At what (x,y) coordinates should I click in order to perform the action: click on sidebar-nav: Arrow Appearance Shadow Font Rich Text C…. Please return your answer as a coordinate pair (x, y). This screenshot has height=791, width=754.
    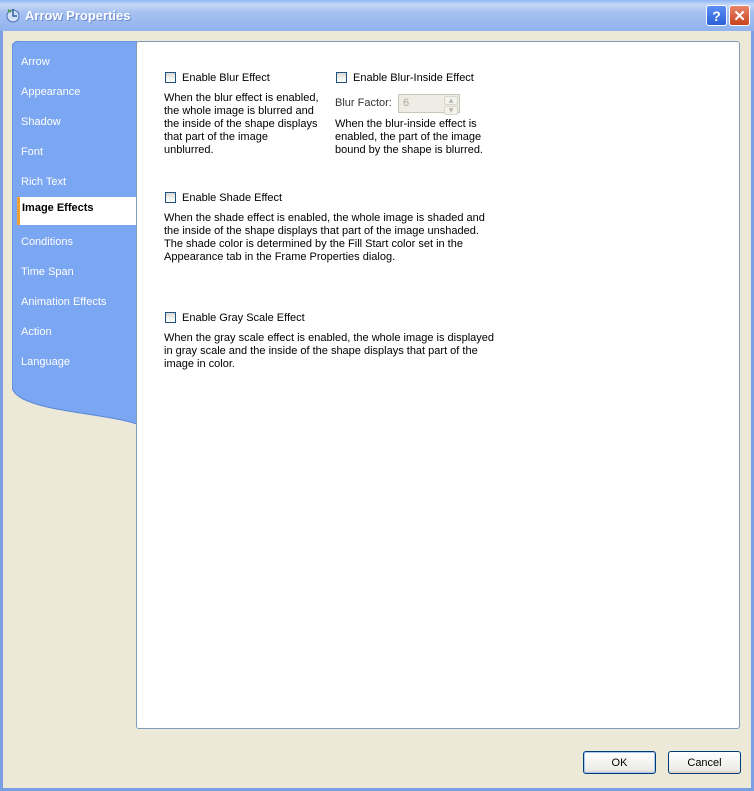
    Looking at the image, I should click on (74, 233).